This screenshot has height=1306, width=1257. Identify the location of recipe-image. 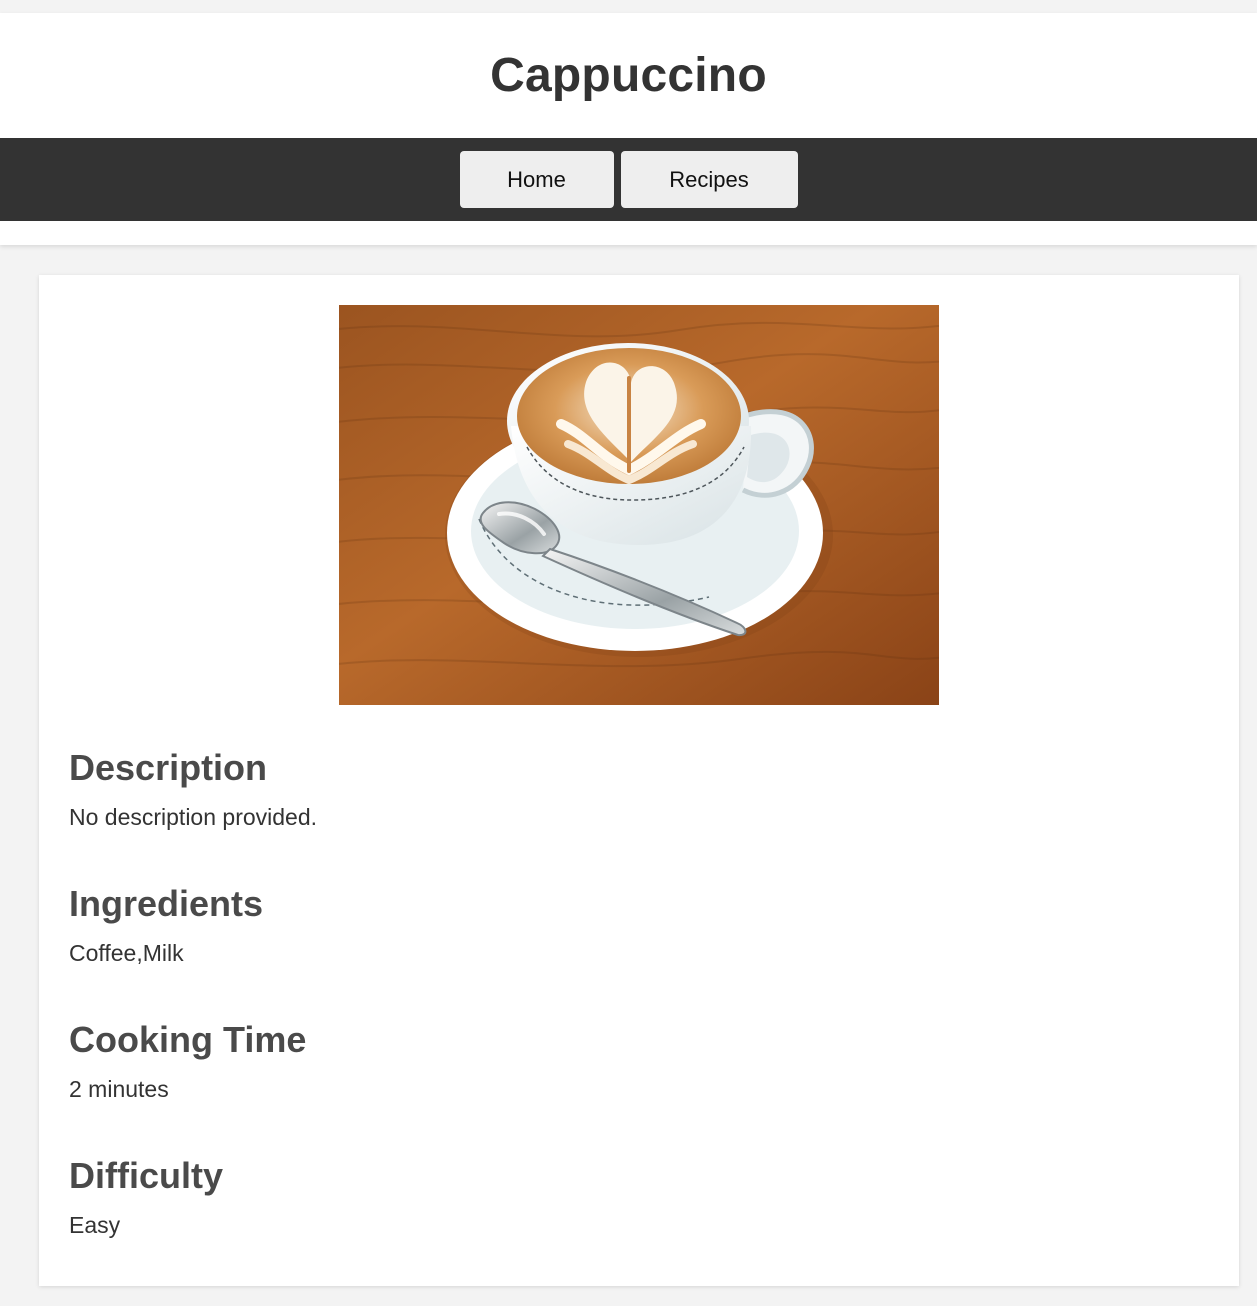
(639, 505).